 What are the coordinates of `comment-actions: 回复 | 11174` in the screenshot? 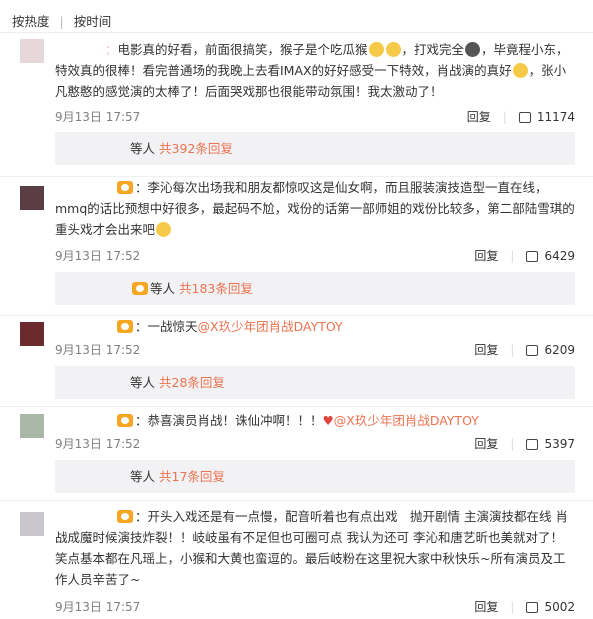 It's located at (520, 117).